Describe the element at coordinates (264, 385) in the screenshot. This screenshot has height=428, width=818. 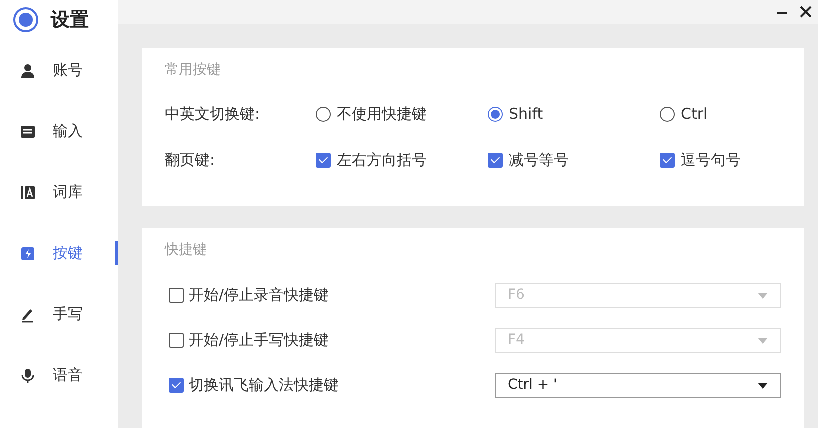
I see `option-label: 切换讯飞输入法快捷键` at that location.